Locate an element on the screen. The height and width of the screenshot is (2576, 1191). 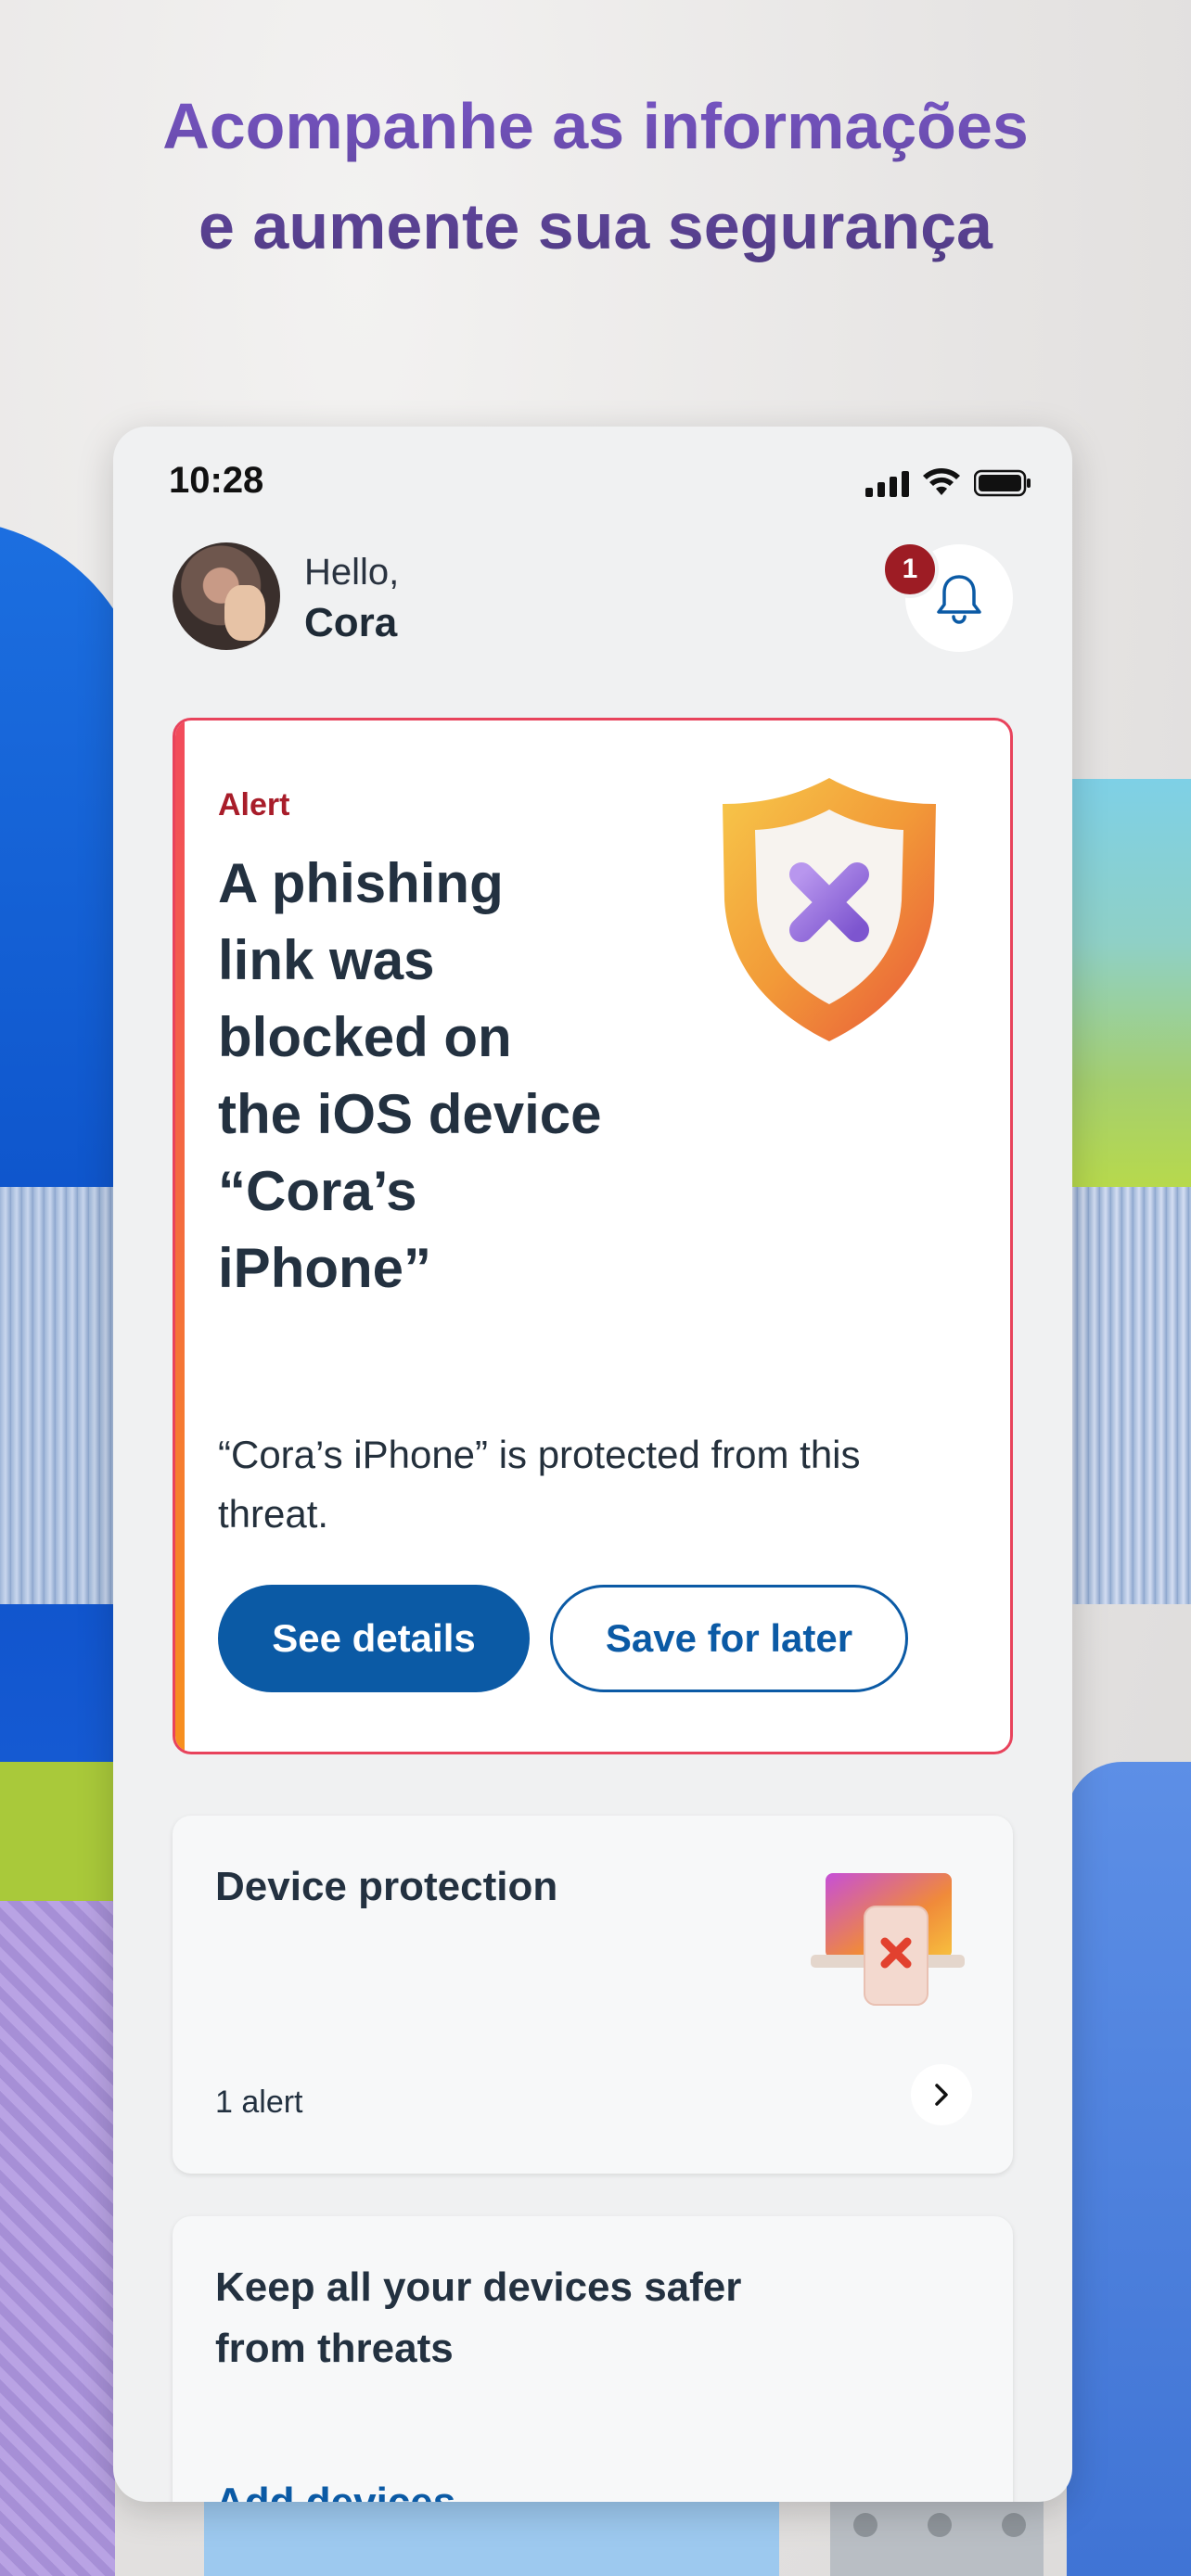
save-for-later-button: Save for later is located at coordinates (729, 1639).